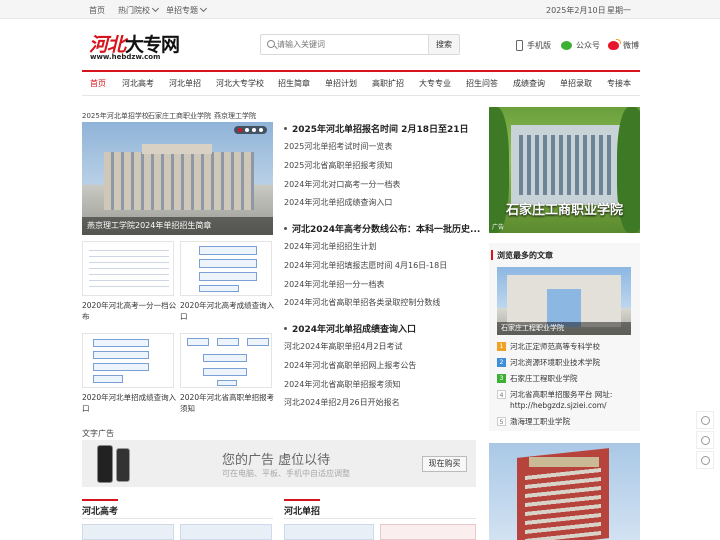 The image size is (720, 540). I want to click on news-item: 2024年河北省高职单招报考须知, so click(342, 384).